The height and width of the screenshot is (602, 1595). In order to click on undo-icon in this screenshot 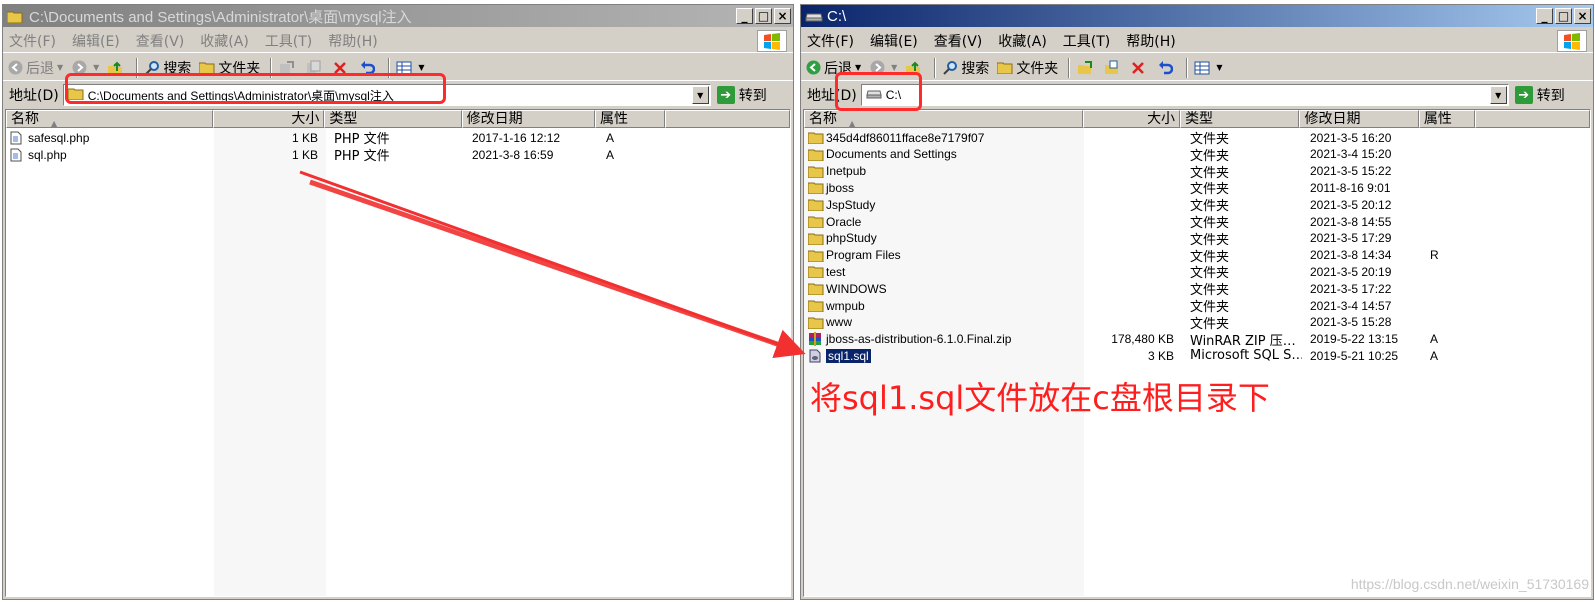, I will do `click(1165, 68)`.